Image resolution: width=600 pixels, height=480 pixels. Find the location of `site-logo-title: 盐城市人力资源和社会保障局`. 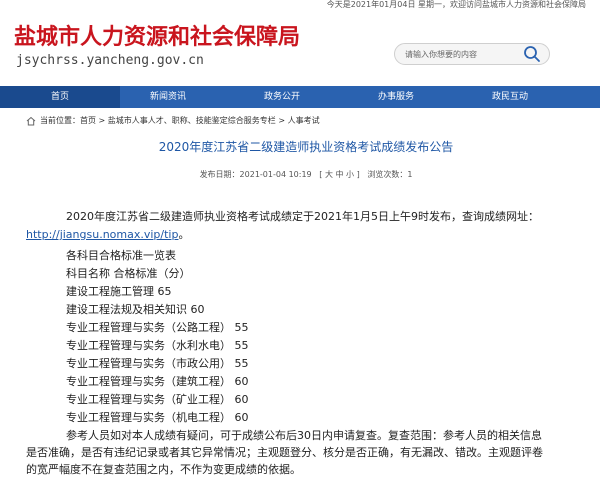

site-logo-title: 盐城市人力资源和社会保障局 is located at coordinates (157, 35).